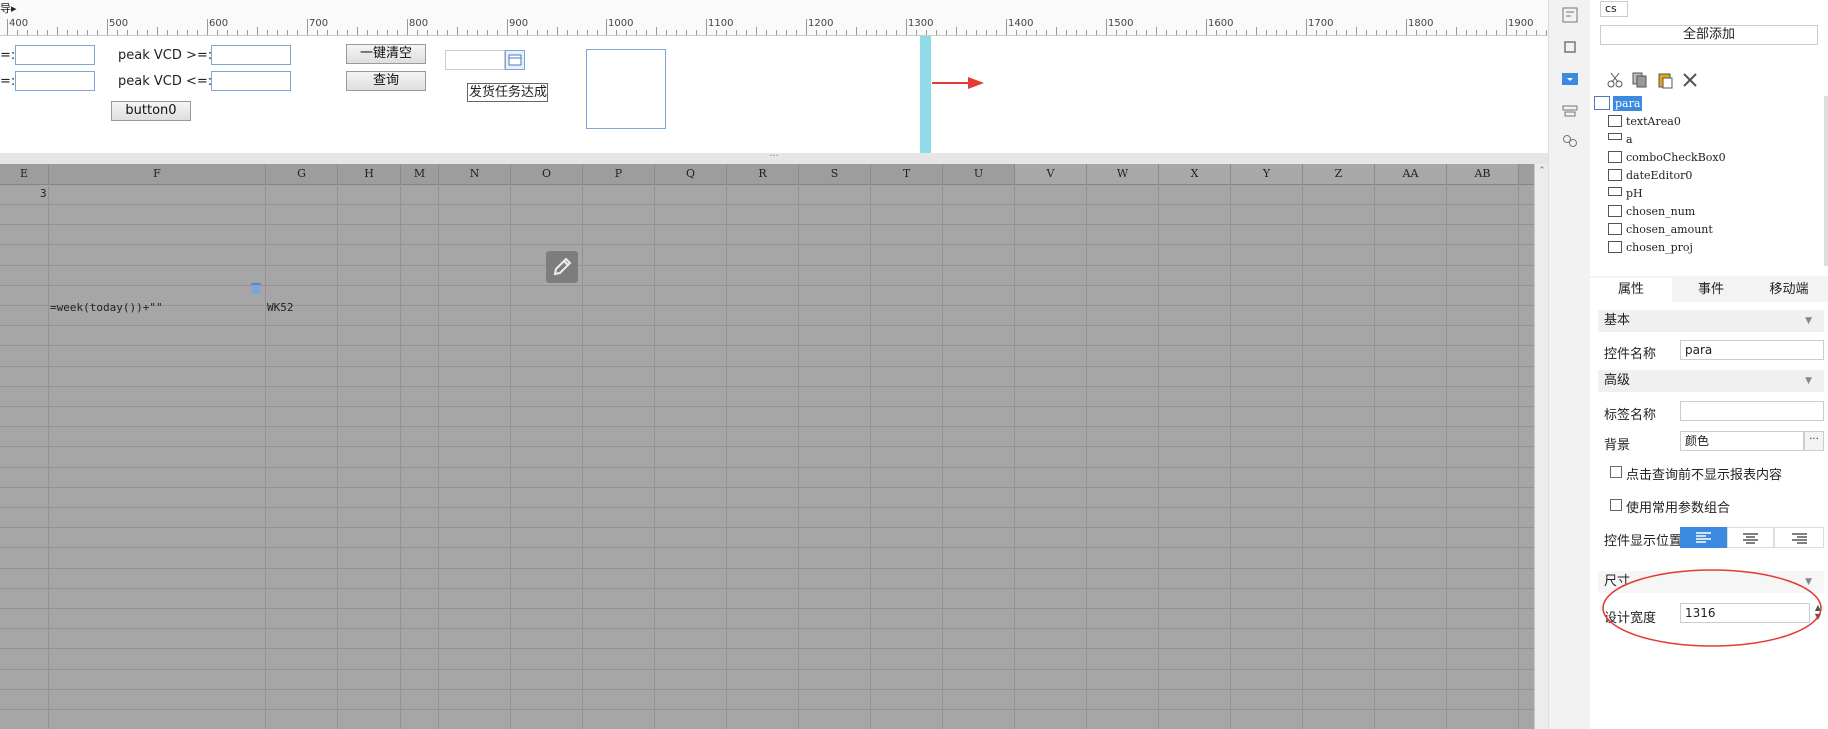 Image resolution: width=1828 pixels, height=729 pixels. Describe the element at coordinates (1690, 80) in the screenshot. I see `delete-icon` at that location.